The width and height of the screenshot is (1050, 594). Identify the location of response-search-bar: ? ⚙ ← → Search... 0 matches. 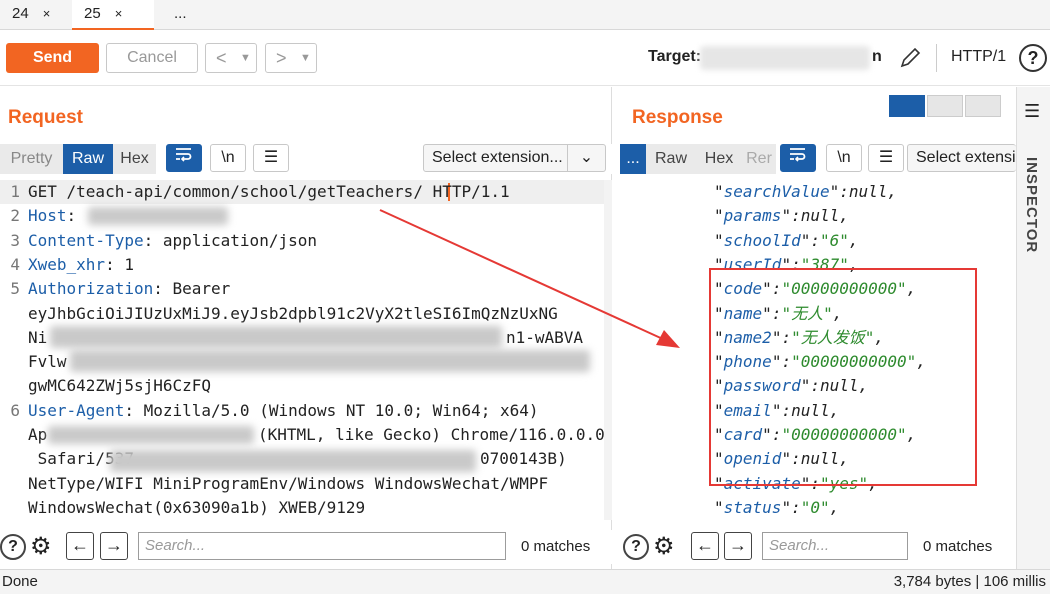
(818, 547).